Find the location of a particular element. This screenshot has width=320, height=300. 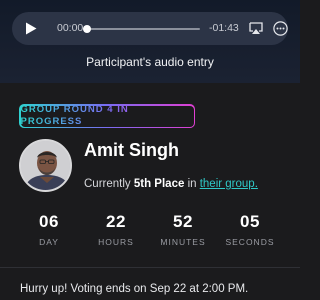

audio-caption: Participant's audio entry is located at coordinates (150, 62).